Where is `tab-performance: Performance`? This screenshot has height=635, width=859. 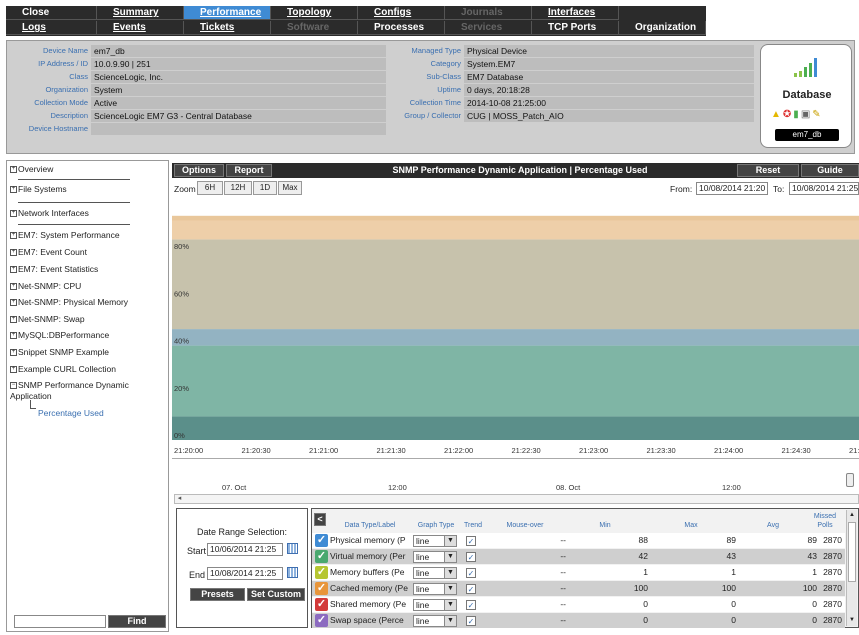
tab-performance: Performance is located at coordinates (227, 13).